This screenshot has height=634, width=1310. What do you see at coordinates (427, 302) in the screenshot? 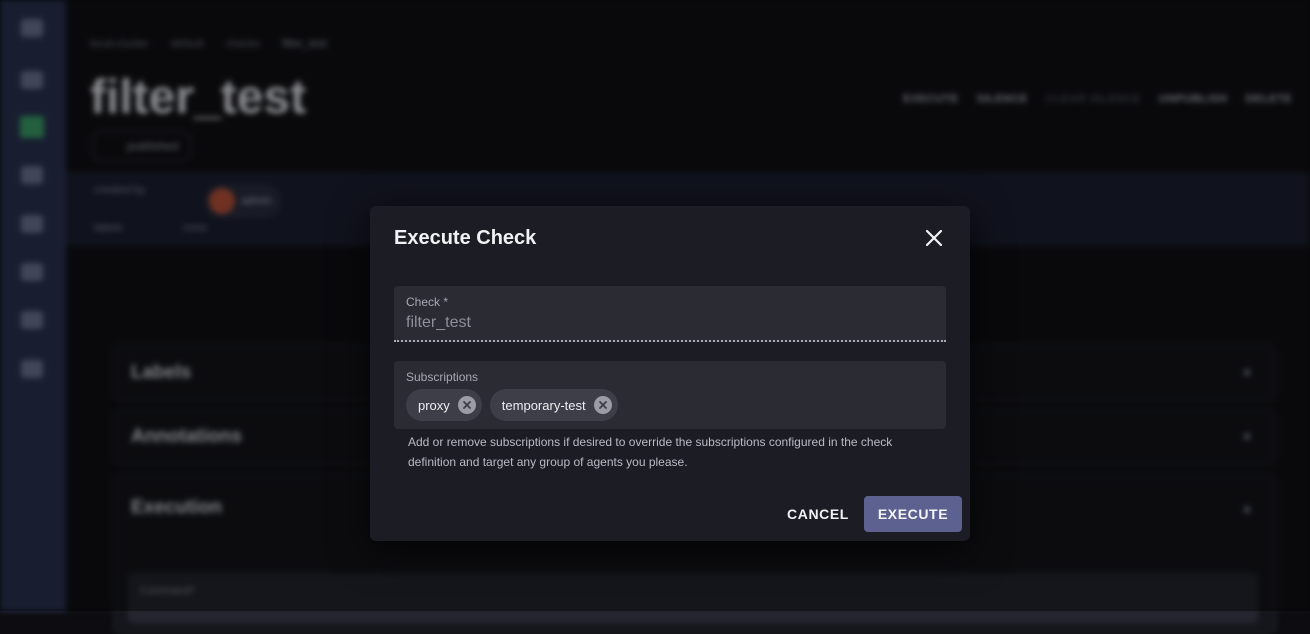
I see `check-field-label: Check *` at bounding box center [427, 302].